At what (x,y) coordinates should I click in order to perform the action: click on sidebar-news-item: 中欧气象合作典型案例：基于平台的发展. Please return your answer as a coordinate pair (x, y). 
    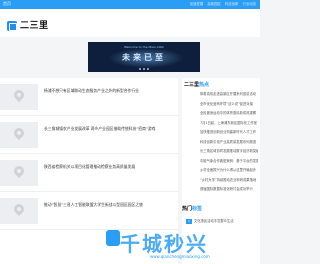
    Looking at the image, I should click on (221, 162).